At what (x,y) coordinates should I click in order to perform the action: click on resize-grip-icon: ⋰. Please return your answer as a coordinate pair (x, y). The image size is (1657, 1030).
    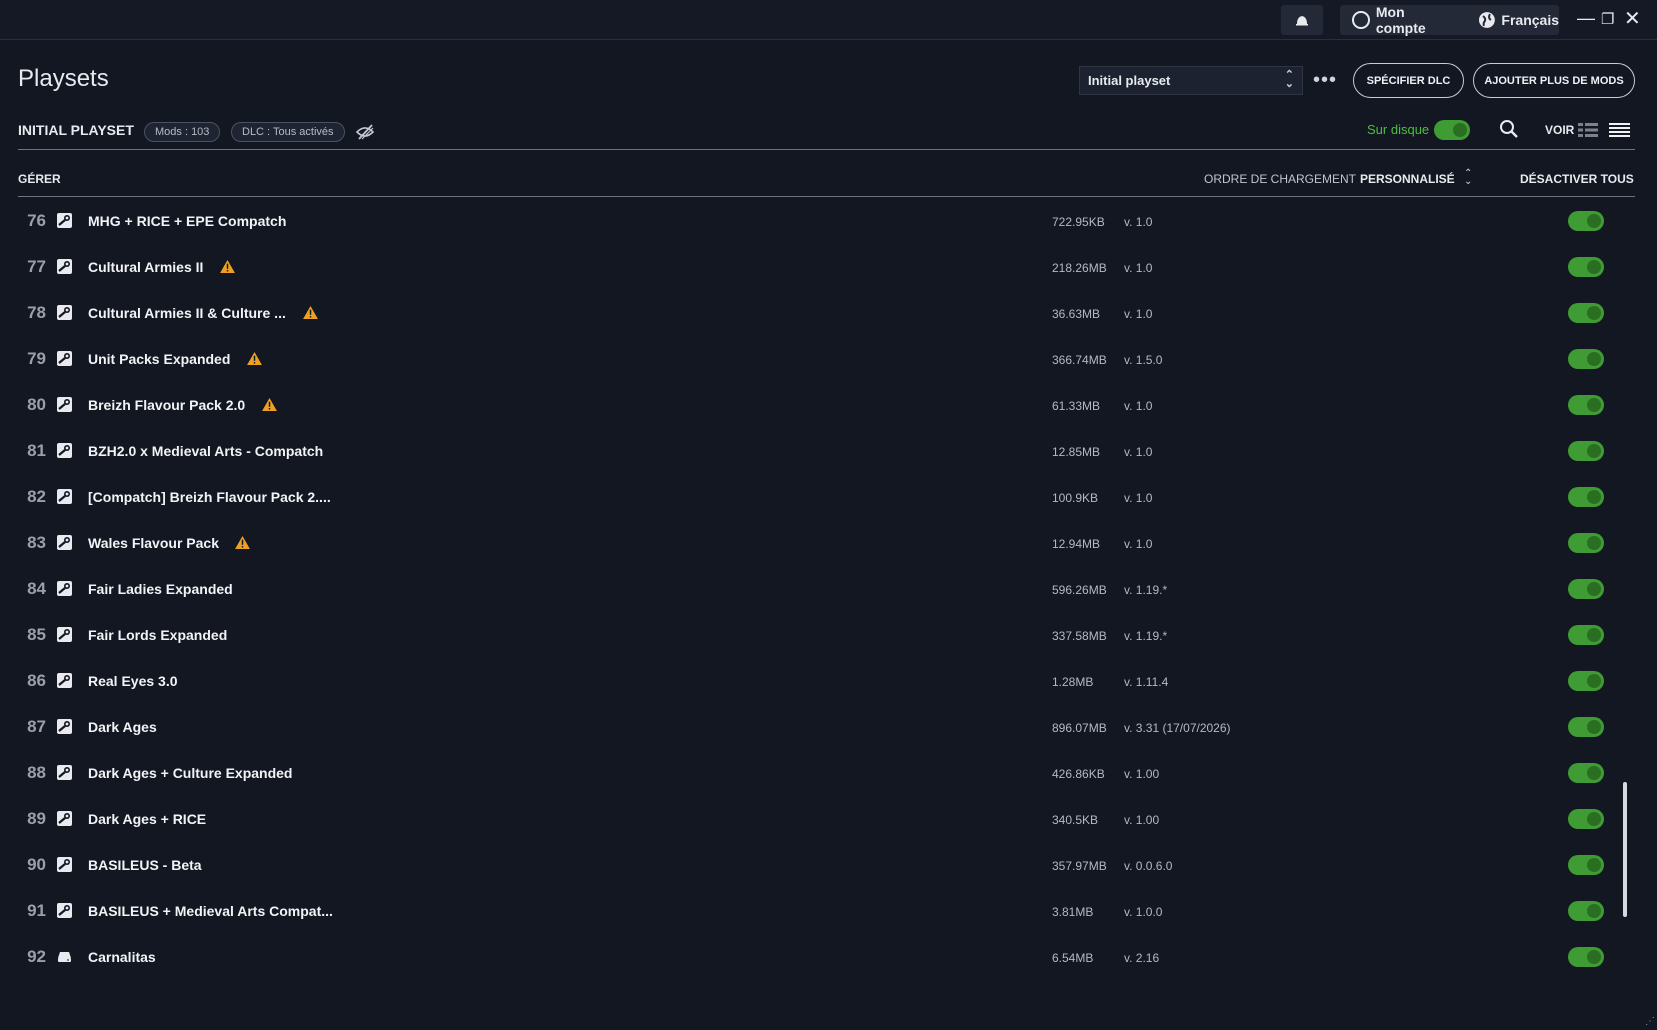
    Looking at the image, I should click on (1650, 1021).